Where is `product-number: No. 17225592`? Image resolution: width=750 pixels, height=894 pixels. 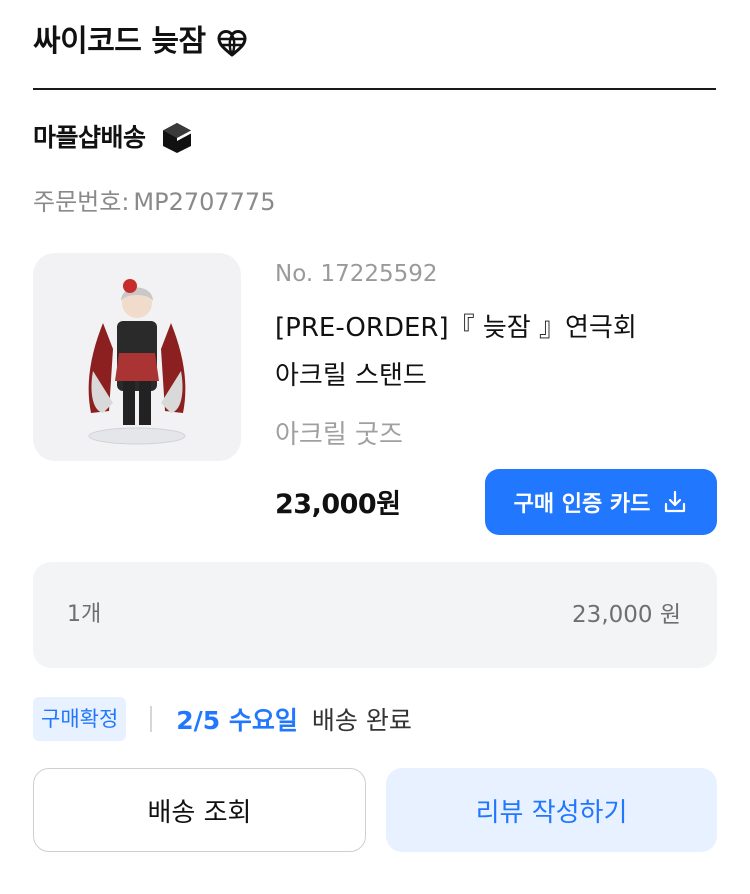
product-number: No. 17225592 is located at coordinates (356, 274).